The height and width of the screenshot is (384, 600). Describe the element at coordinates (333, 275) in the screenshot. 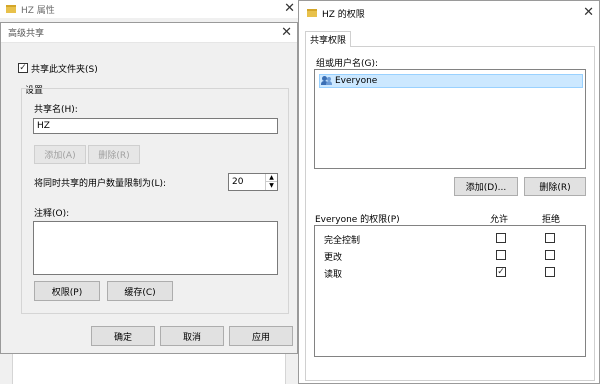

I see `perm-row-label: 读取` at that location.